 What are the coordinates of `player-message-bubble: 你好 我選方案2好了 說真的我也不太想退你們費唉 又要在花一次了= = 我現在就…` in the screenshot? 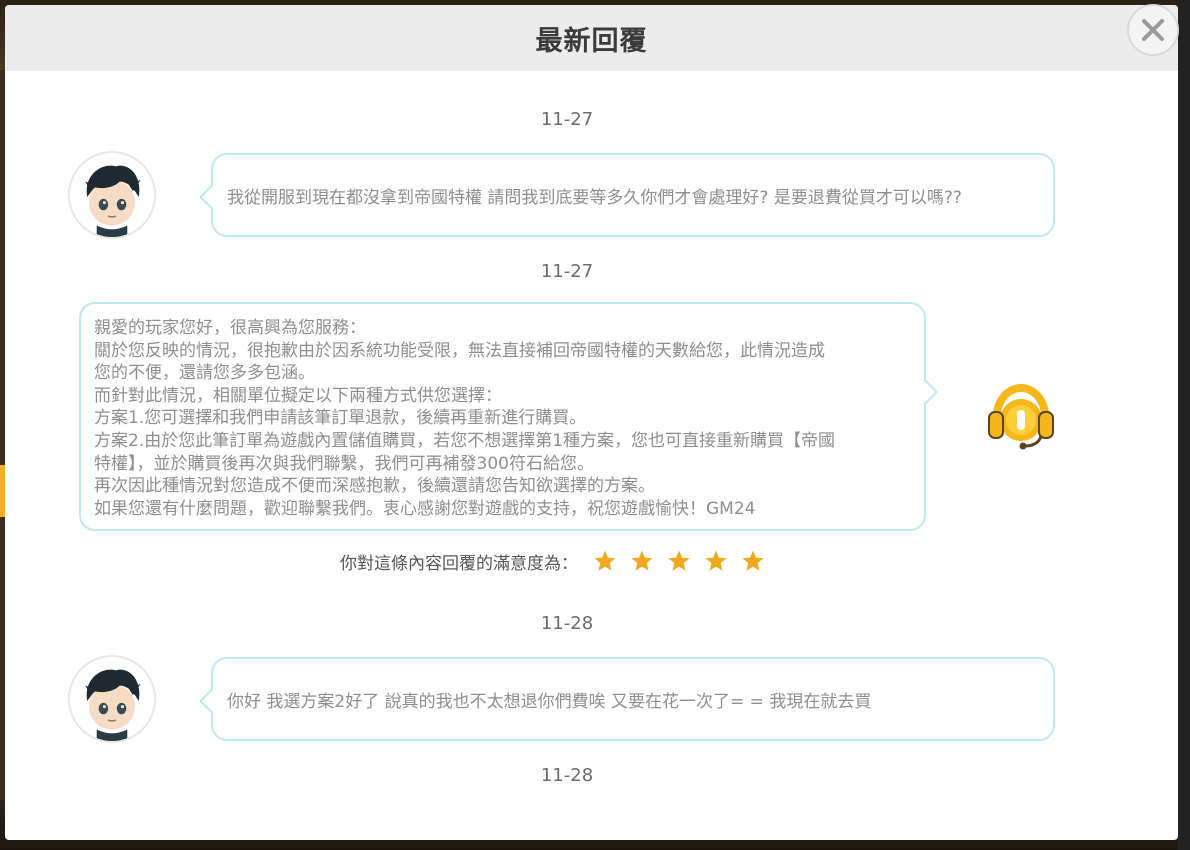 It's located at (627, 699).